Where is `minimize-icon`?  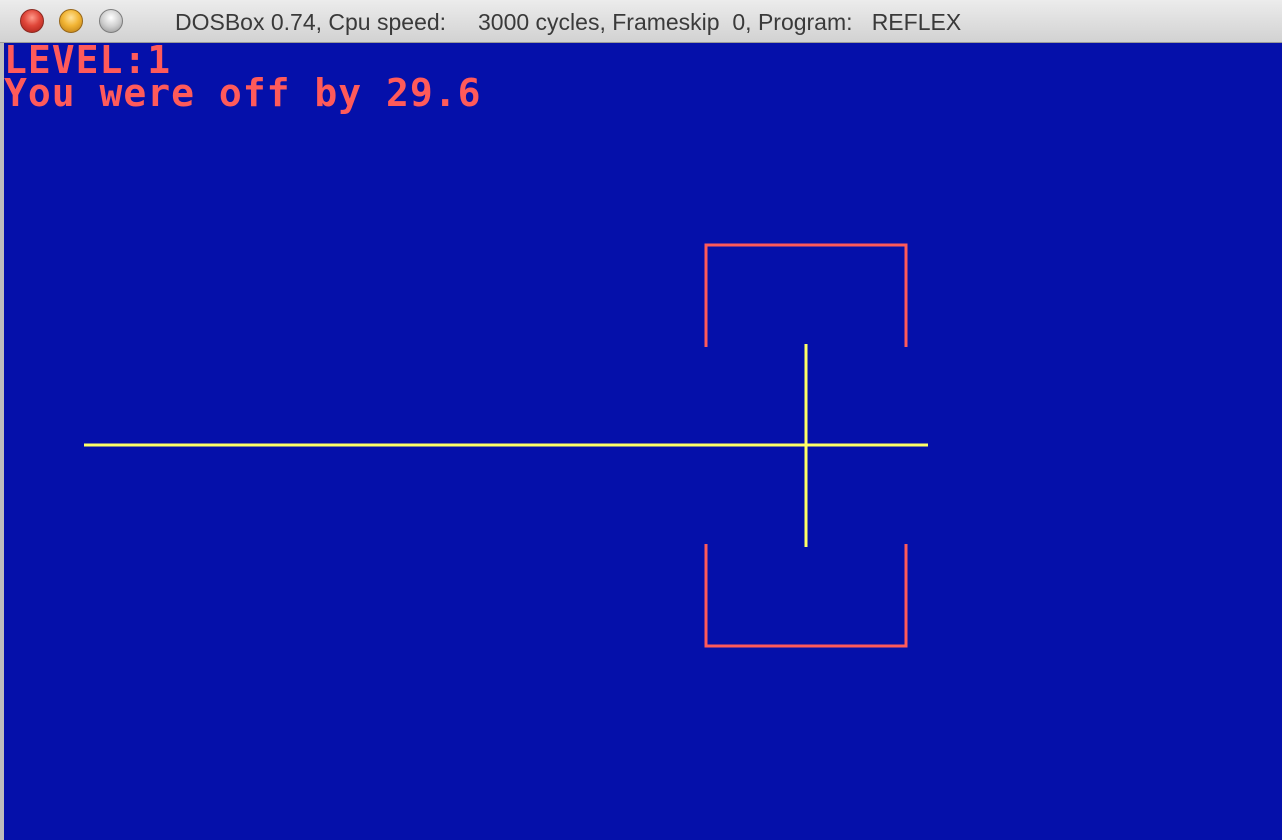
minimize-icon is located at coordinates (71, 21).